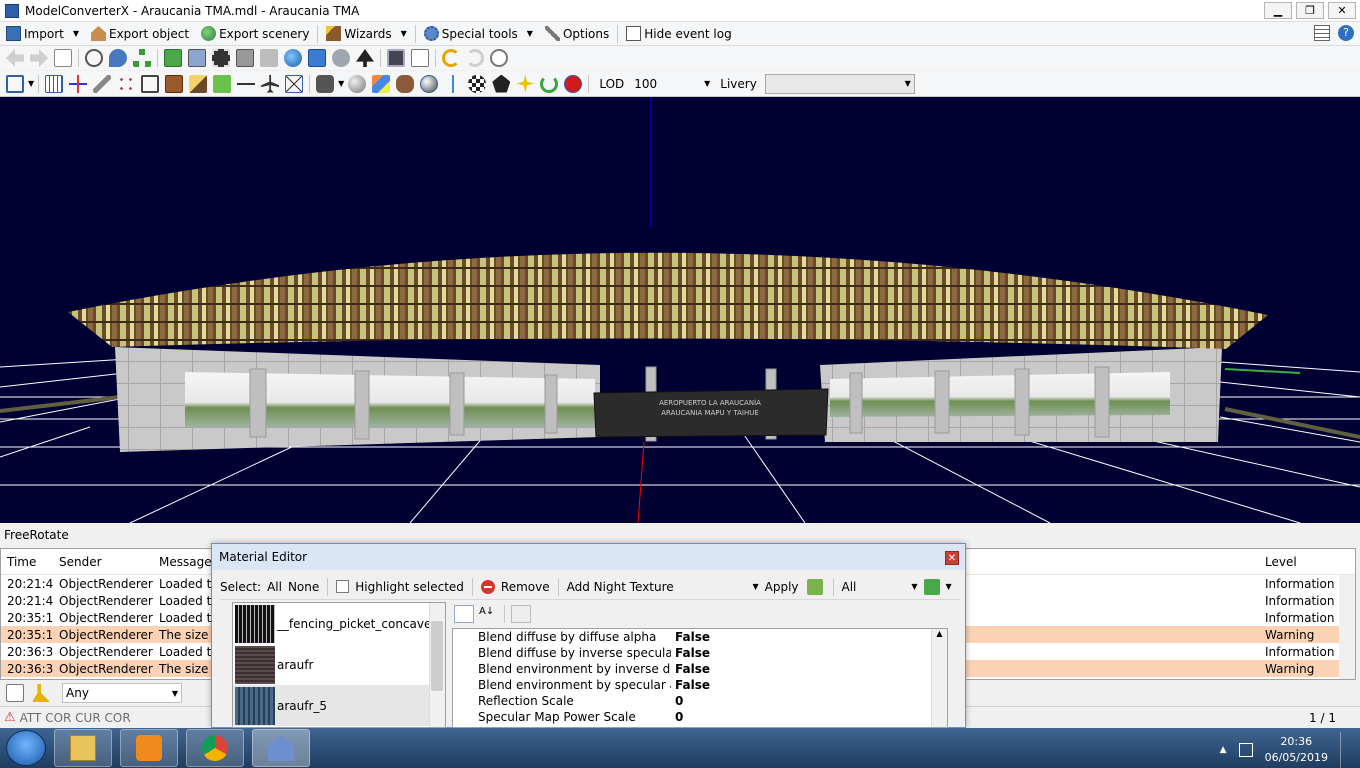 Image resolution: width=1360 pixels, height=768 pixels. What do you see at coordinates (464, 614) in the screenshot?
I see `categorized-view-icon` at bounding box center [464, 614].